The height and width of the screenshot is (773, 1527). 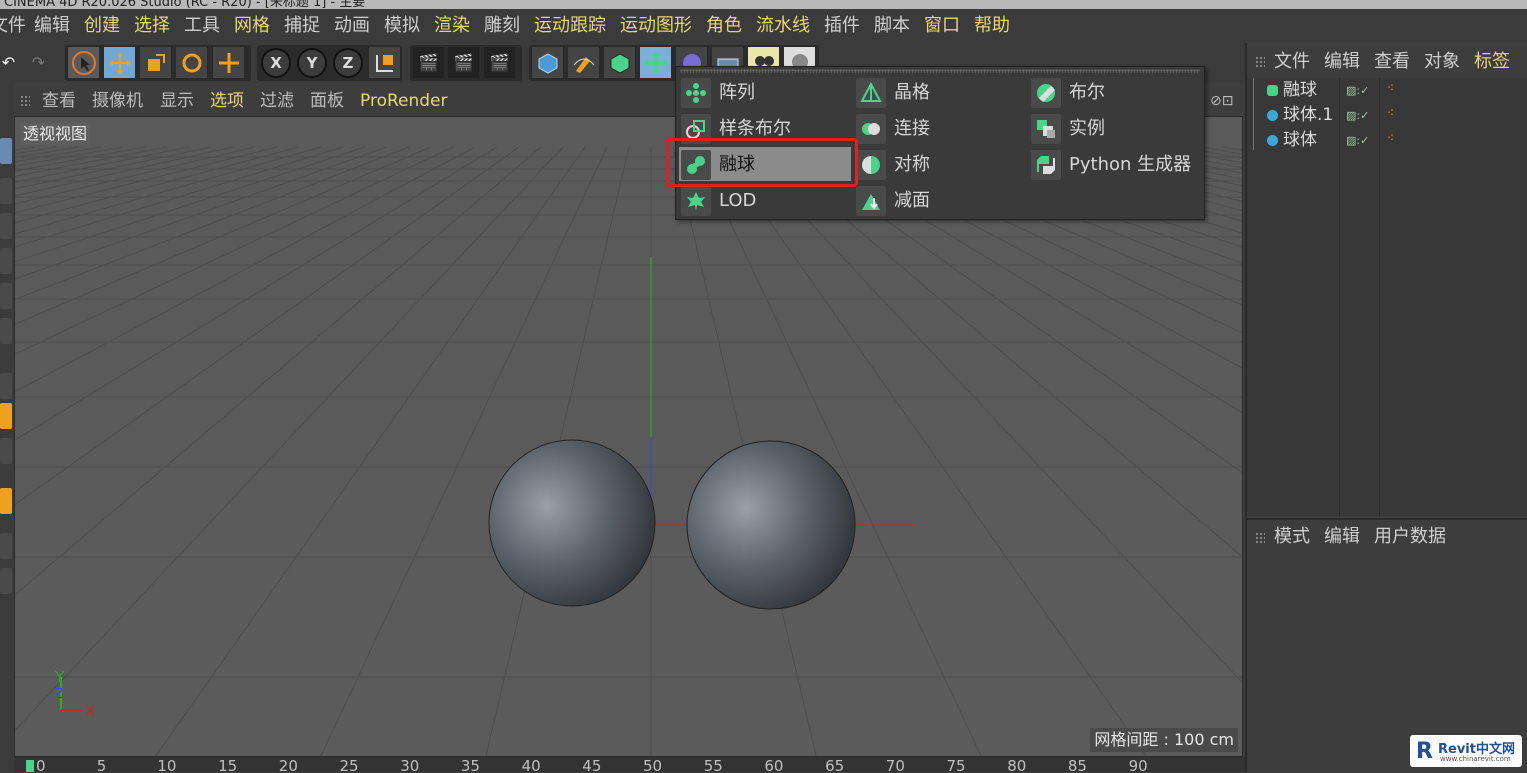 What do you see at coordinates (1300, 90) in the screenshot?
I see `object-name: 融球` at bounding box center [1300, 90].